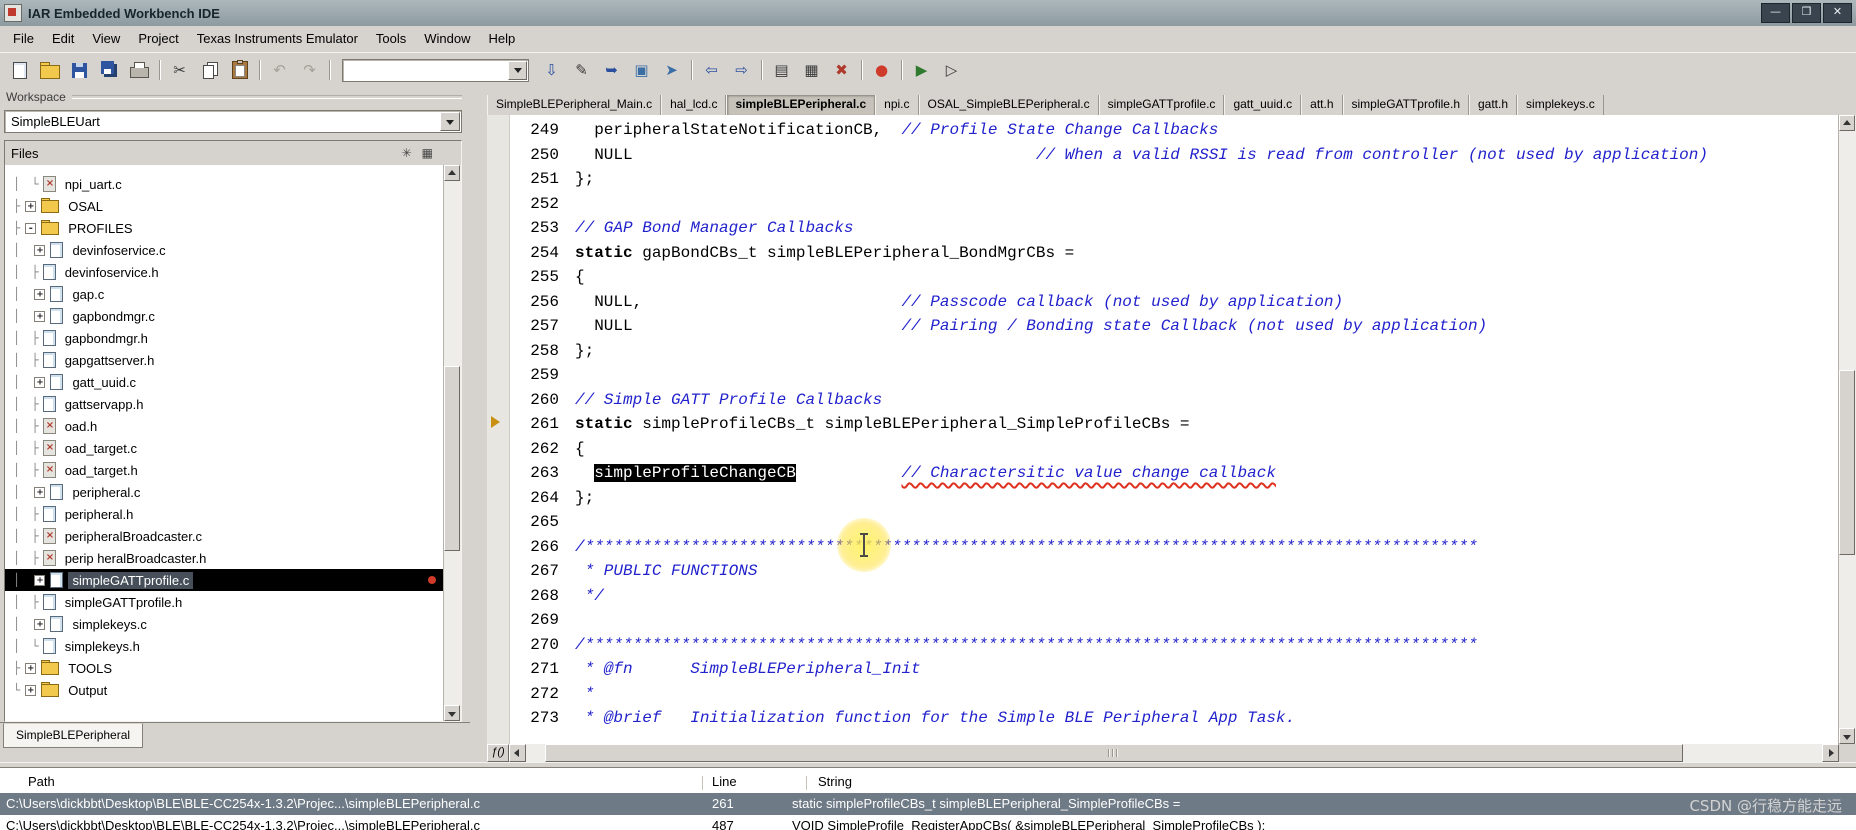 The width and height of the screenshot is (1856, 830). Describe the element at coordinates (179, 70) in the screenshot. I see `cut-button: ✂` at that location.